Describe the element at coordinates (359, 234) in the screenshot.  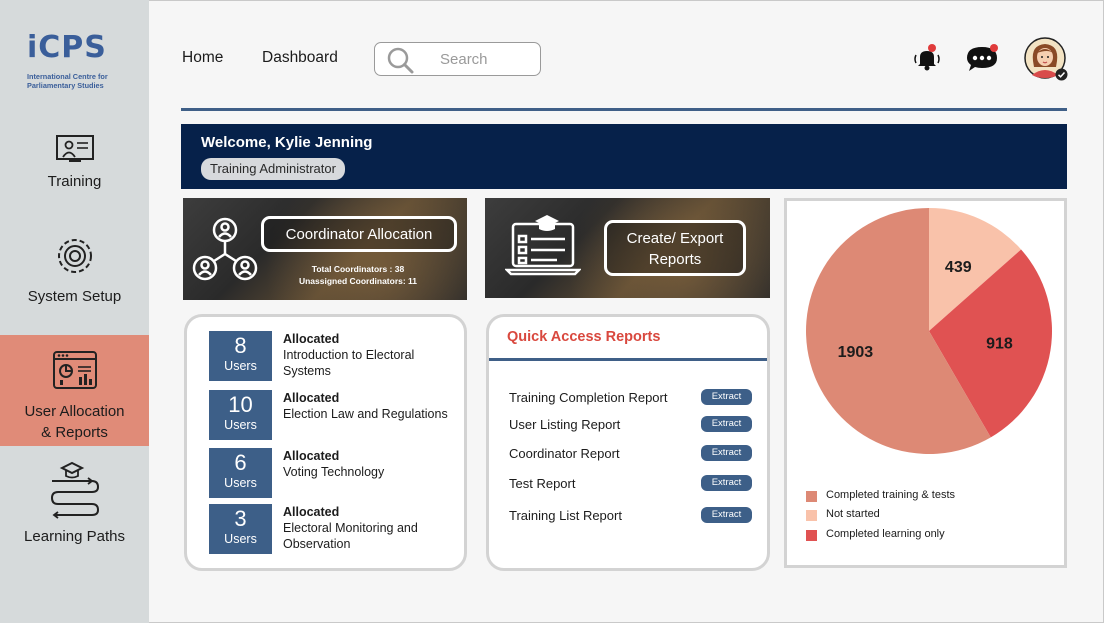
I see `coordinator-allocation-button: Coordinator Allocation` at that location.